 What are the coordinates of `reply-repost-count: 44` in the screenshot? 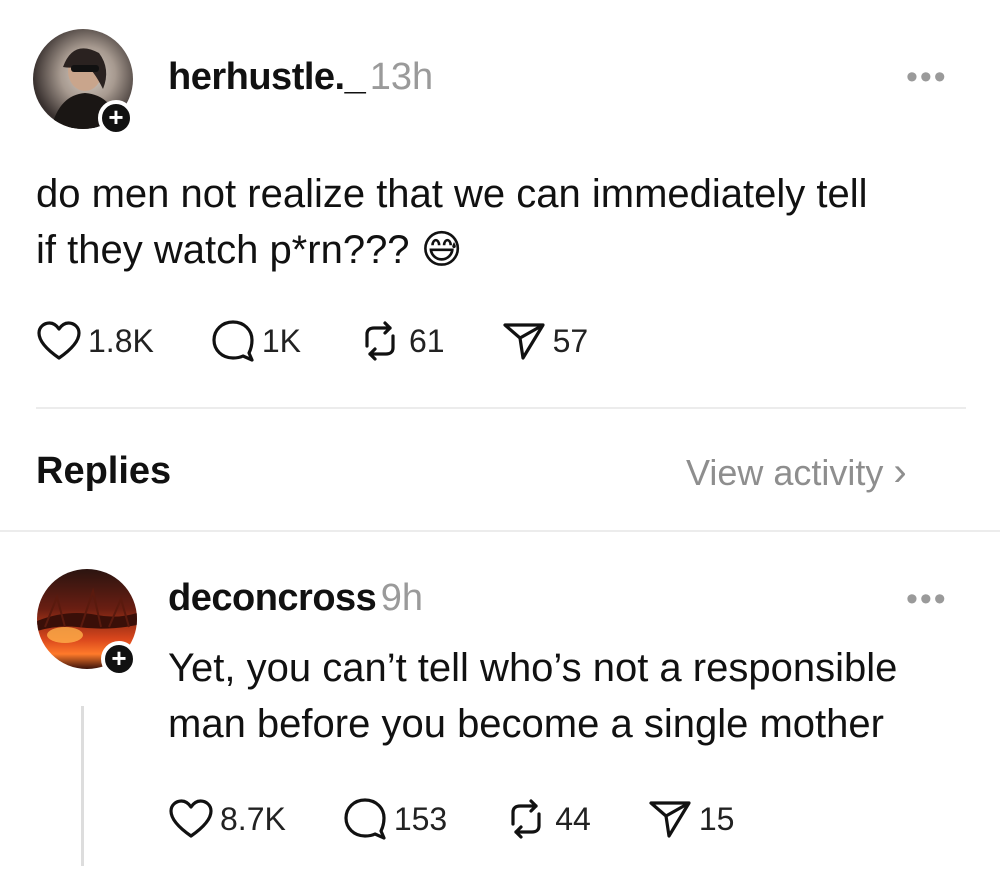 It's located at (573, 818).